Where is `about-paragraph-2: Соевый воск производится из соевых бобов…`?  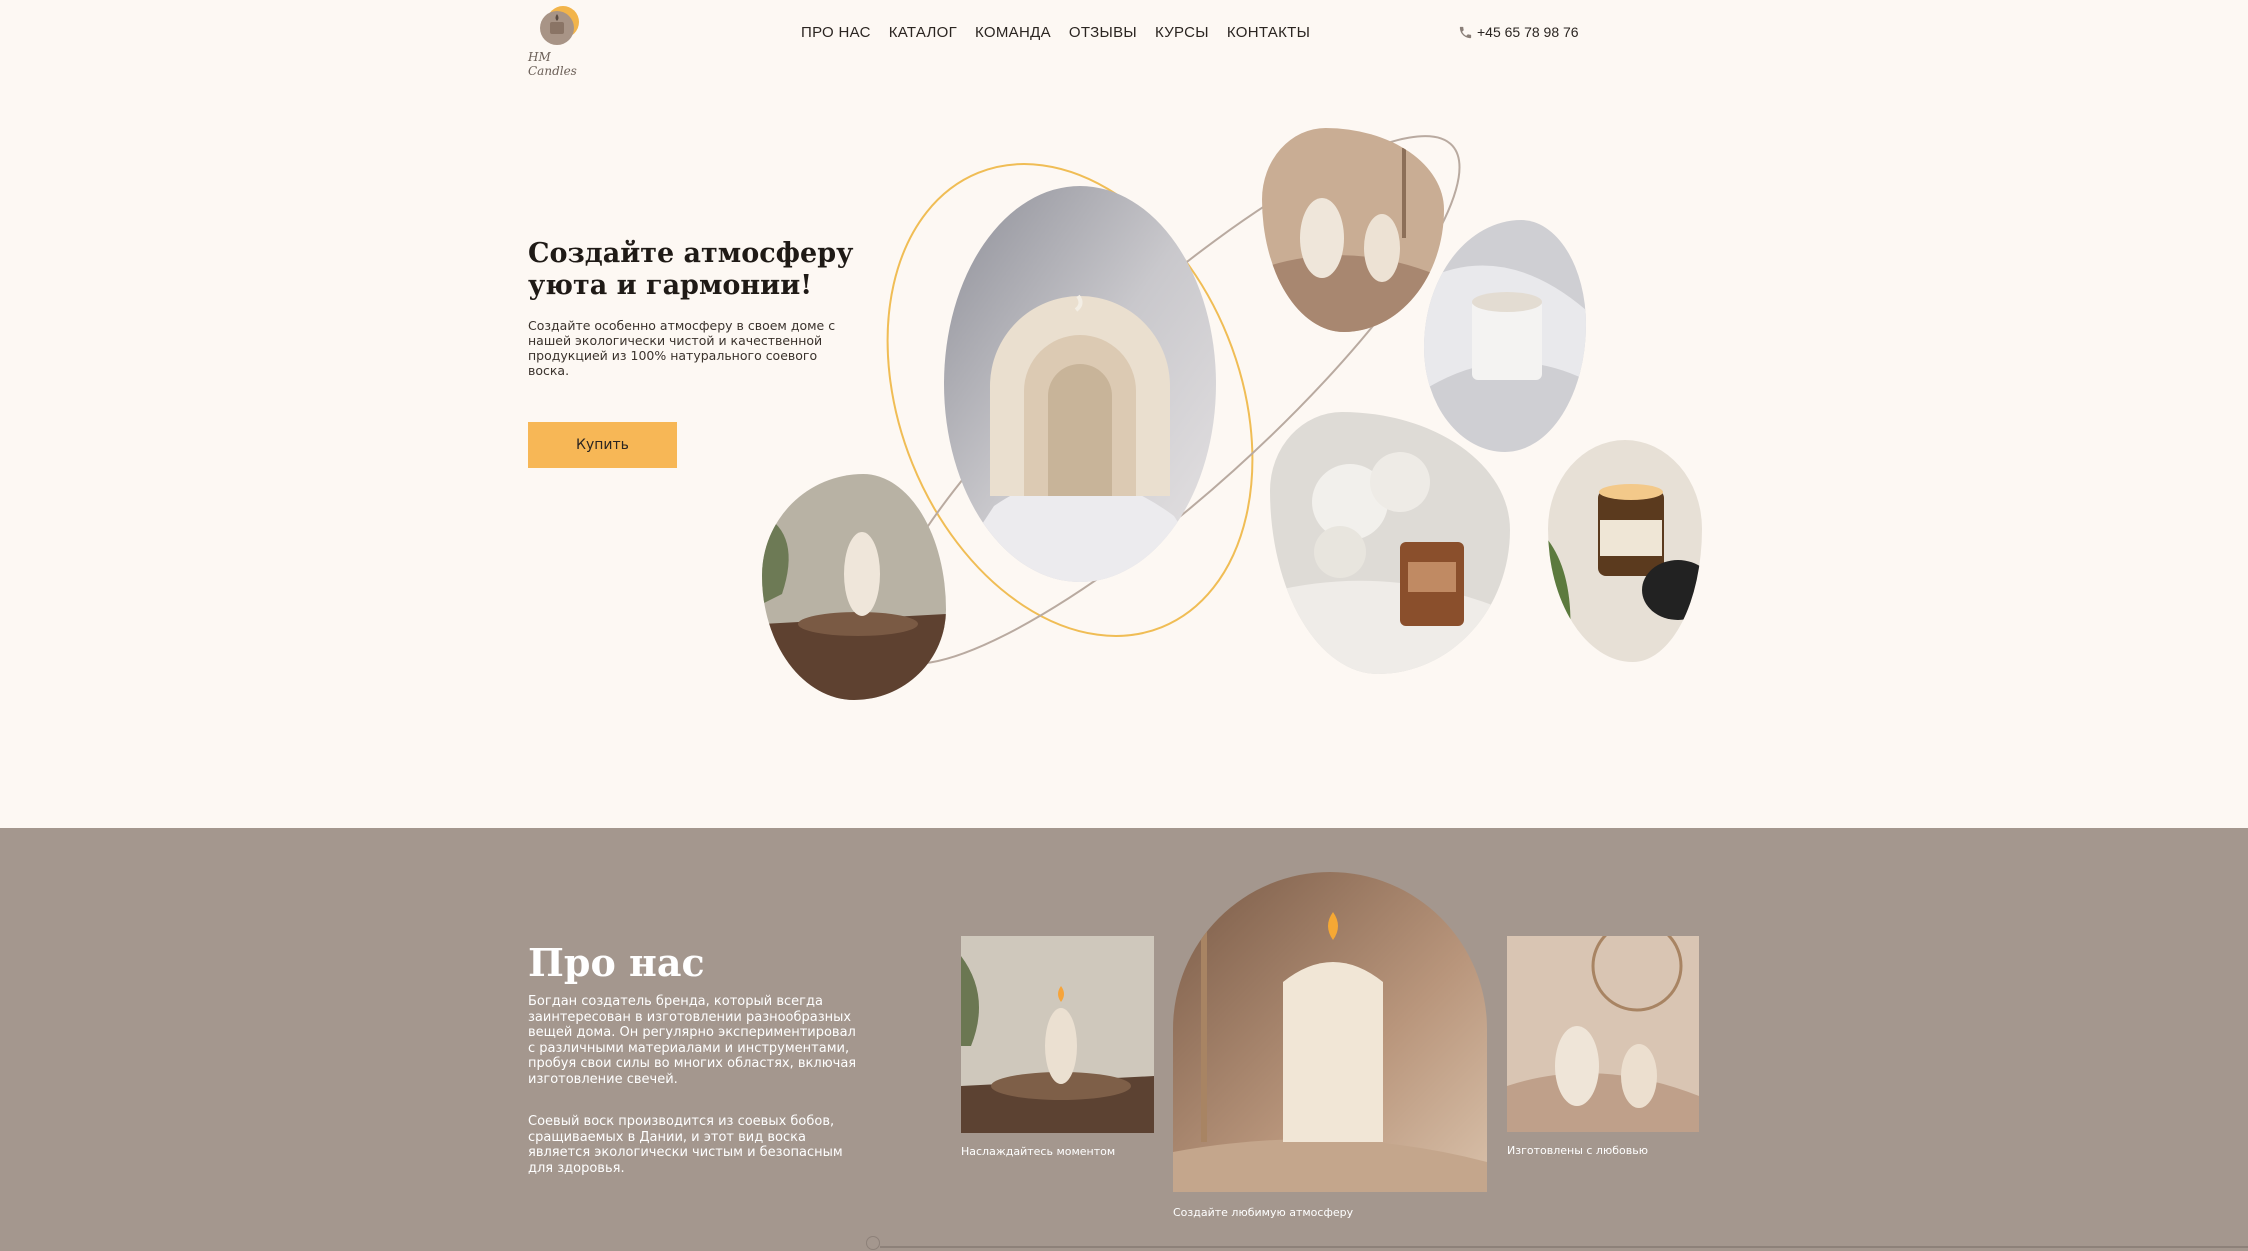
about-paragraph-2: Соевый воск производится из соевых бобов… is located at coordinates (685, 1145).